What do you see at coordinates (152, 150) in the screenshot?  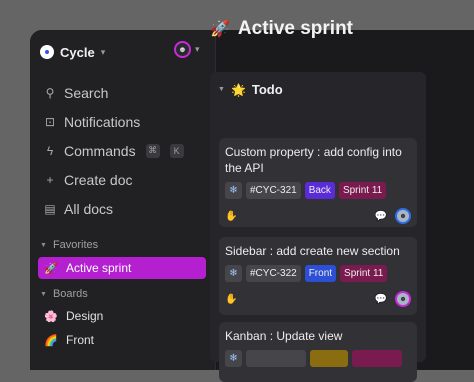 I see `command-key-icon: ⌘` at bounding box center [152, 150].